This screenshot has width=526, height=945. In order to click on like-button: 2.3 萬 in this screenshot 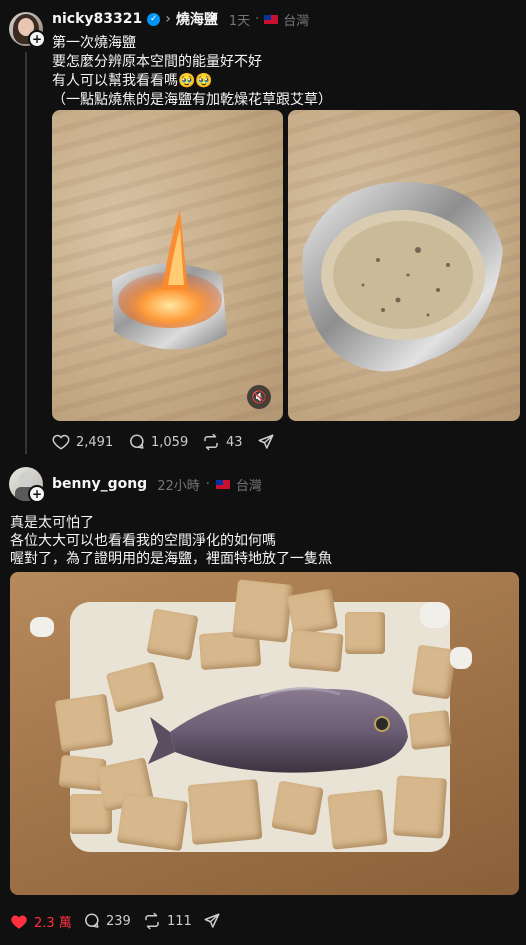, I will do `click(41, 921)`.